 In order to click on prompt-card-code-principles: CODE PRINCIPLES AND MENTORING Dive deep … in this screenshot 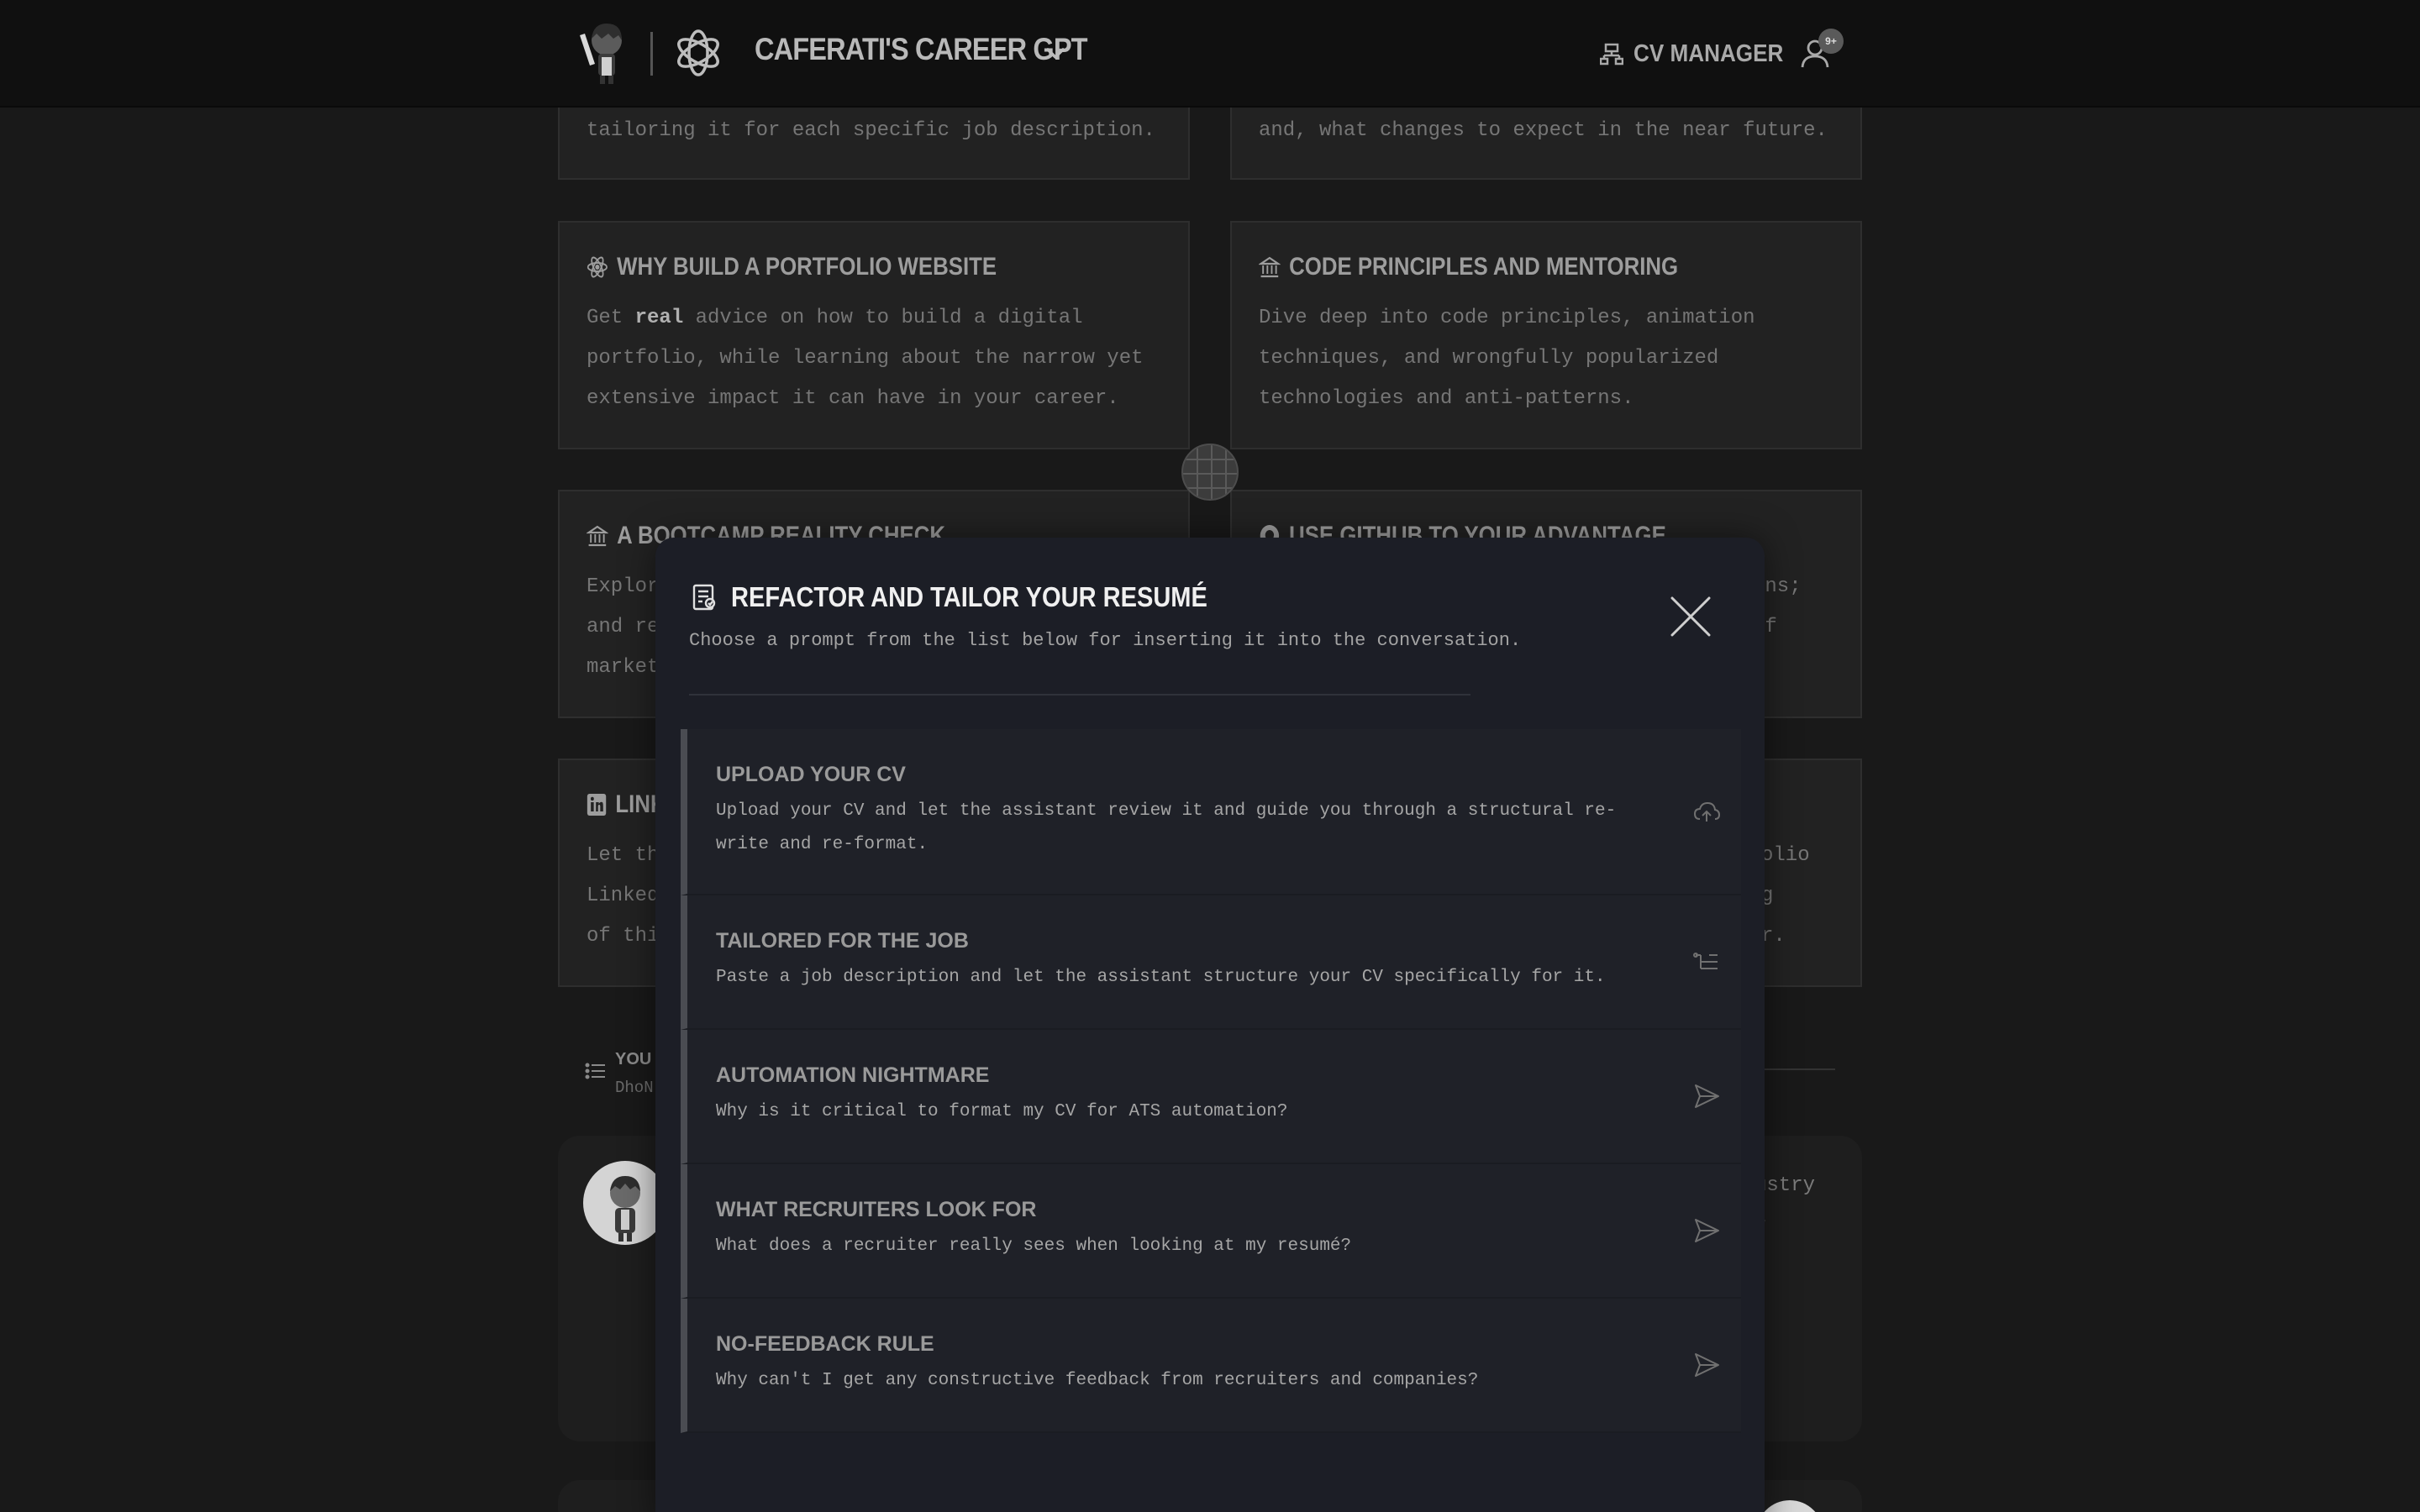, I will do `click(1546, 335)`.